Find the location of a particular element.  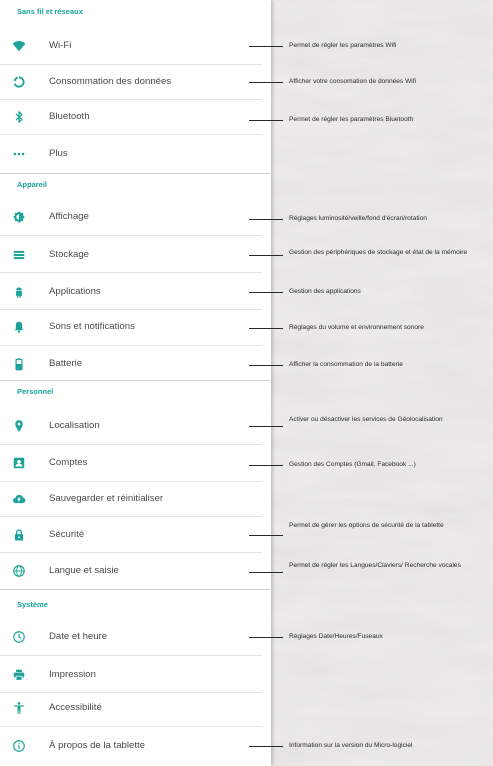

settings-item-label: Date et heure is located at coordinates (78, 636).